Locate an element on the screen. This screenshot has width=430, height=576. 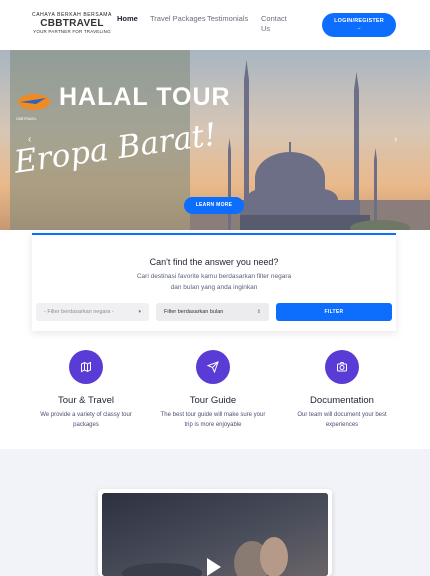
login-register-label: LOGIN/REGISTER is located at coordinates (359, 21).